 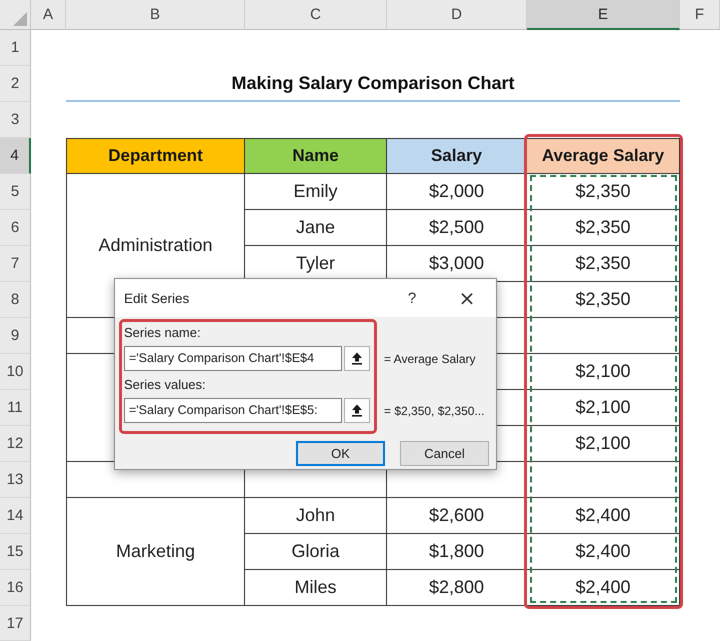 What do you see at coordinates (15, 120) in the screenshot?
I see `row-header: 3` at bounding box center [15, 120].